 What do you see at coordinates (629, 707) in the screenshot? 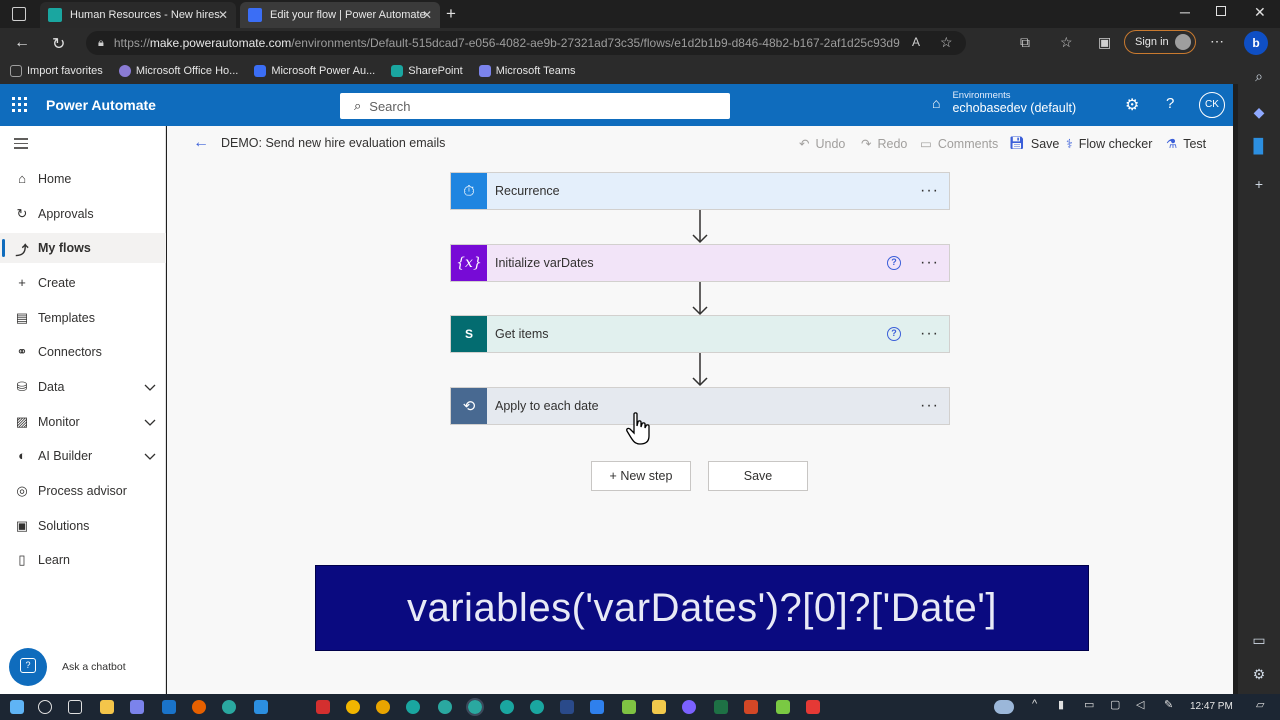
I see `notepad-icon` at bounding box center [629, 707].